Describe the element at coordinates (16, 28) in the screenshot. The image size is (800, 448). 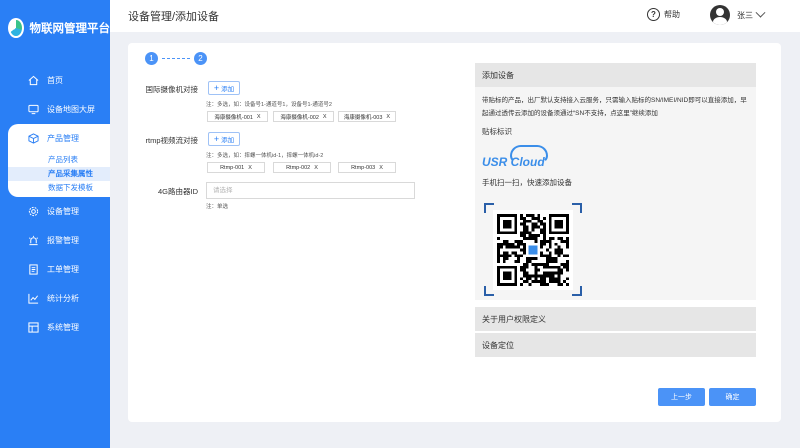
I see `platform-logo` at that location.